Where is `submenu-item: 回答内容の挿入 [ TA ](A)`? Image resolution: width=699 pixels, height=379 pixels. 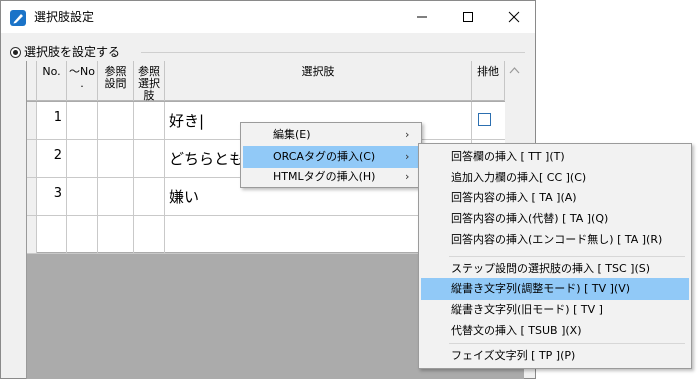
submenu-item: 回答内容の挿入 [ TA ](A) is located at coordinates (555, 198).